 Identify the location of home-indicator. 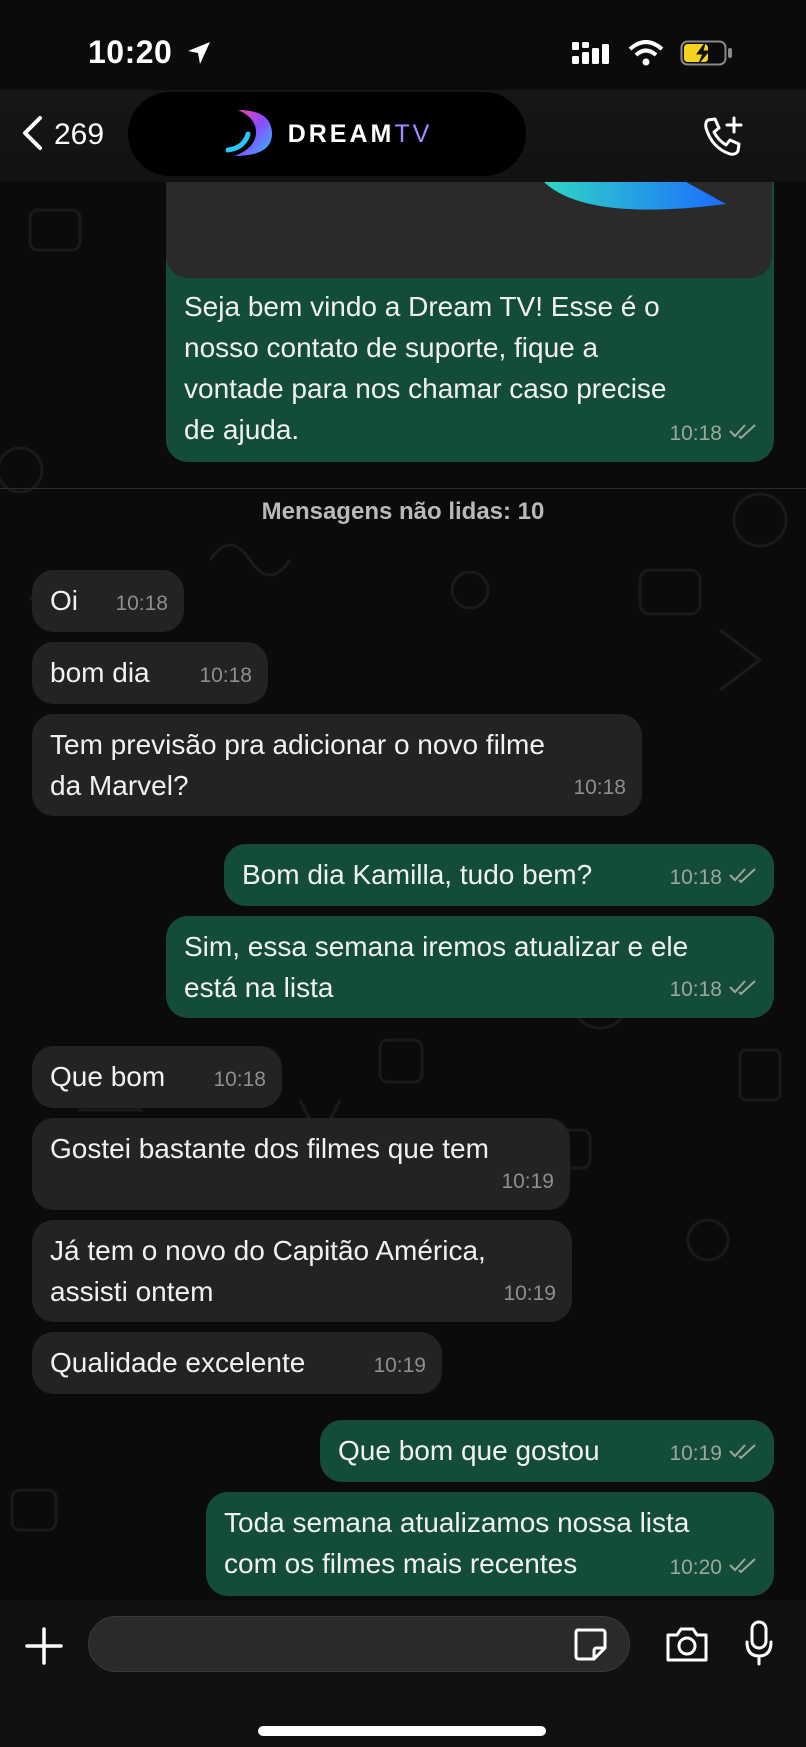
(402, 1731).